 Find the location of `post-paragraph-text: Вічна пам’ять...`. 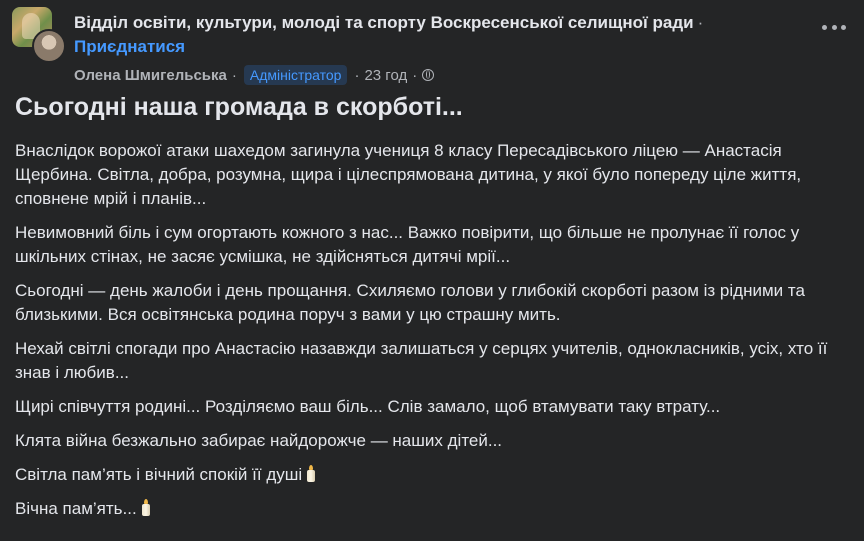

post-paragraph-text: Вічна пам’ять... is located at coordinates (76, 508).